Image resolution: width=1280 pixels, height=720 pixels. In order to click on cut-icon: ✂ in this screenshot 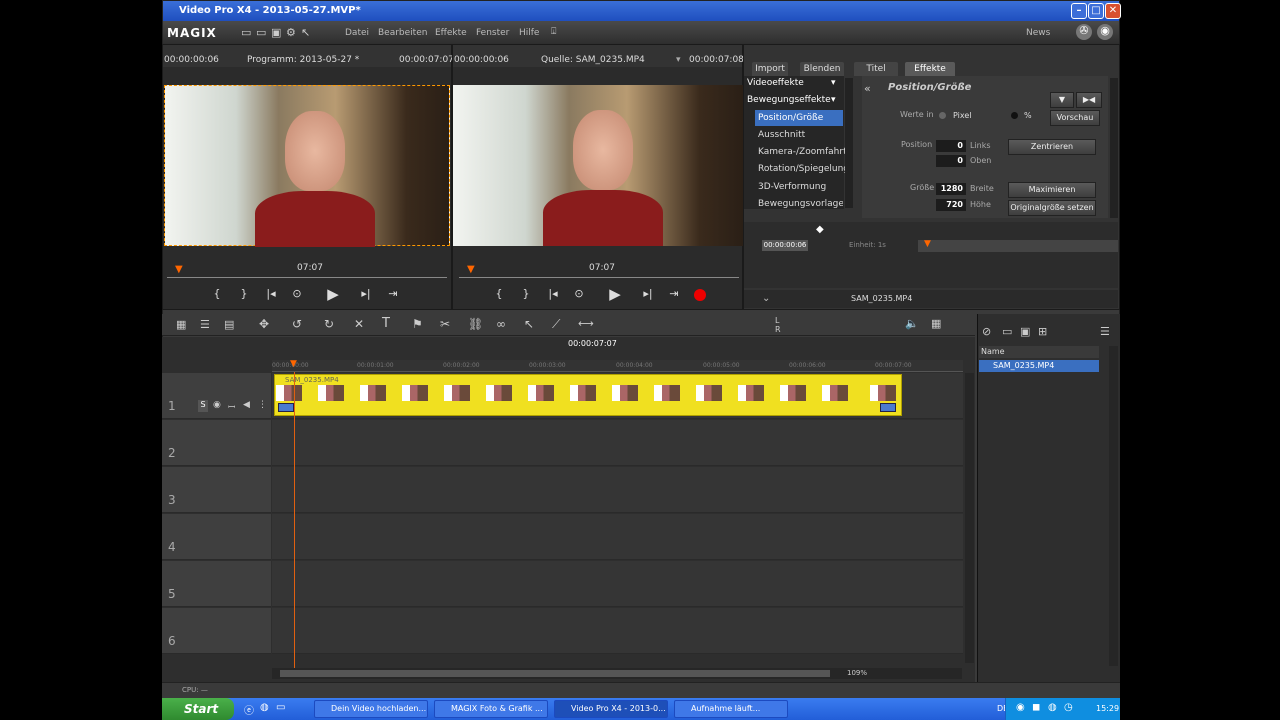, I will do `click(445, 324)`.